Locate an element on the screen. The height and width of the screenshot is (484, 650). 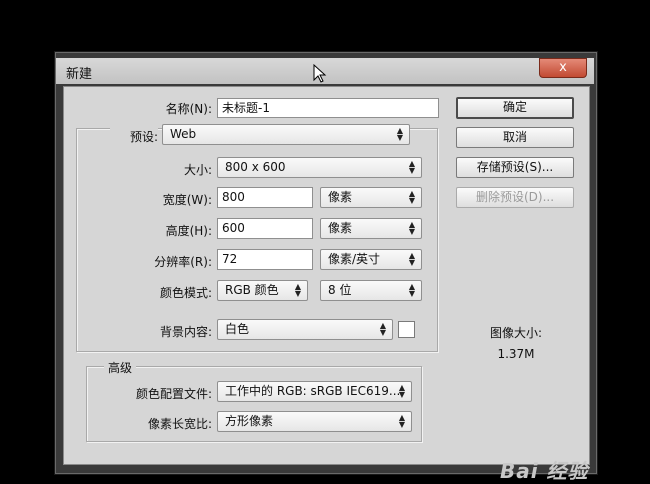
color-mode-select: RGB 颜色 ▲ ▼ is located at coordinates (262, 290).